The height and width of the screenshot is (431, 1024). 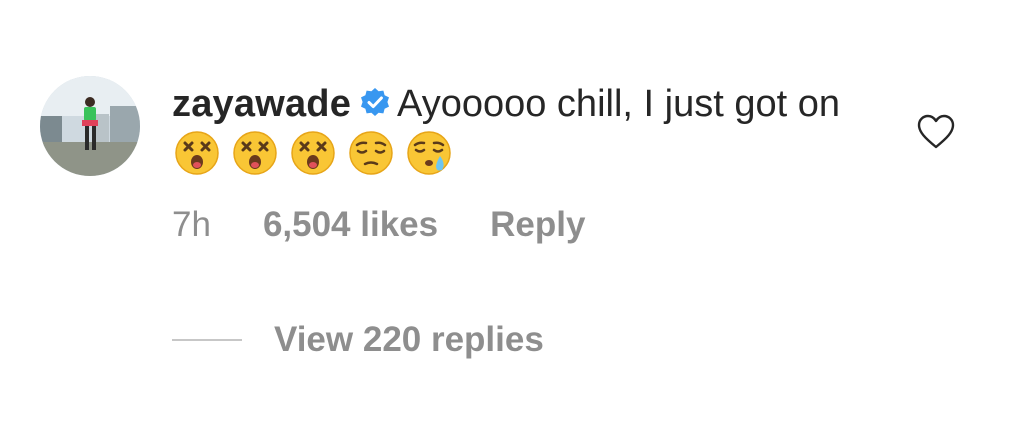 What do you see at coordinates (375, 98) in the screenshot?
I see `verified-badge-icon` at bounding box center [375, 98].